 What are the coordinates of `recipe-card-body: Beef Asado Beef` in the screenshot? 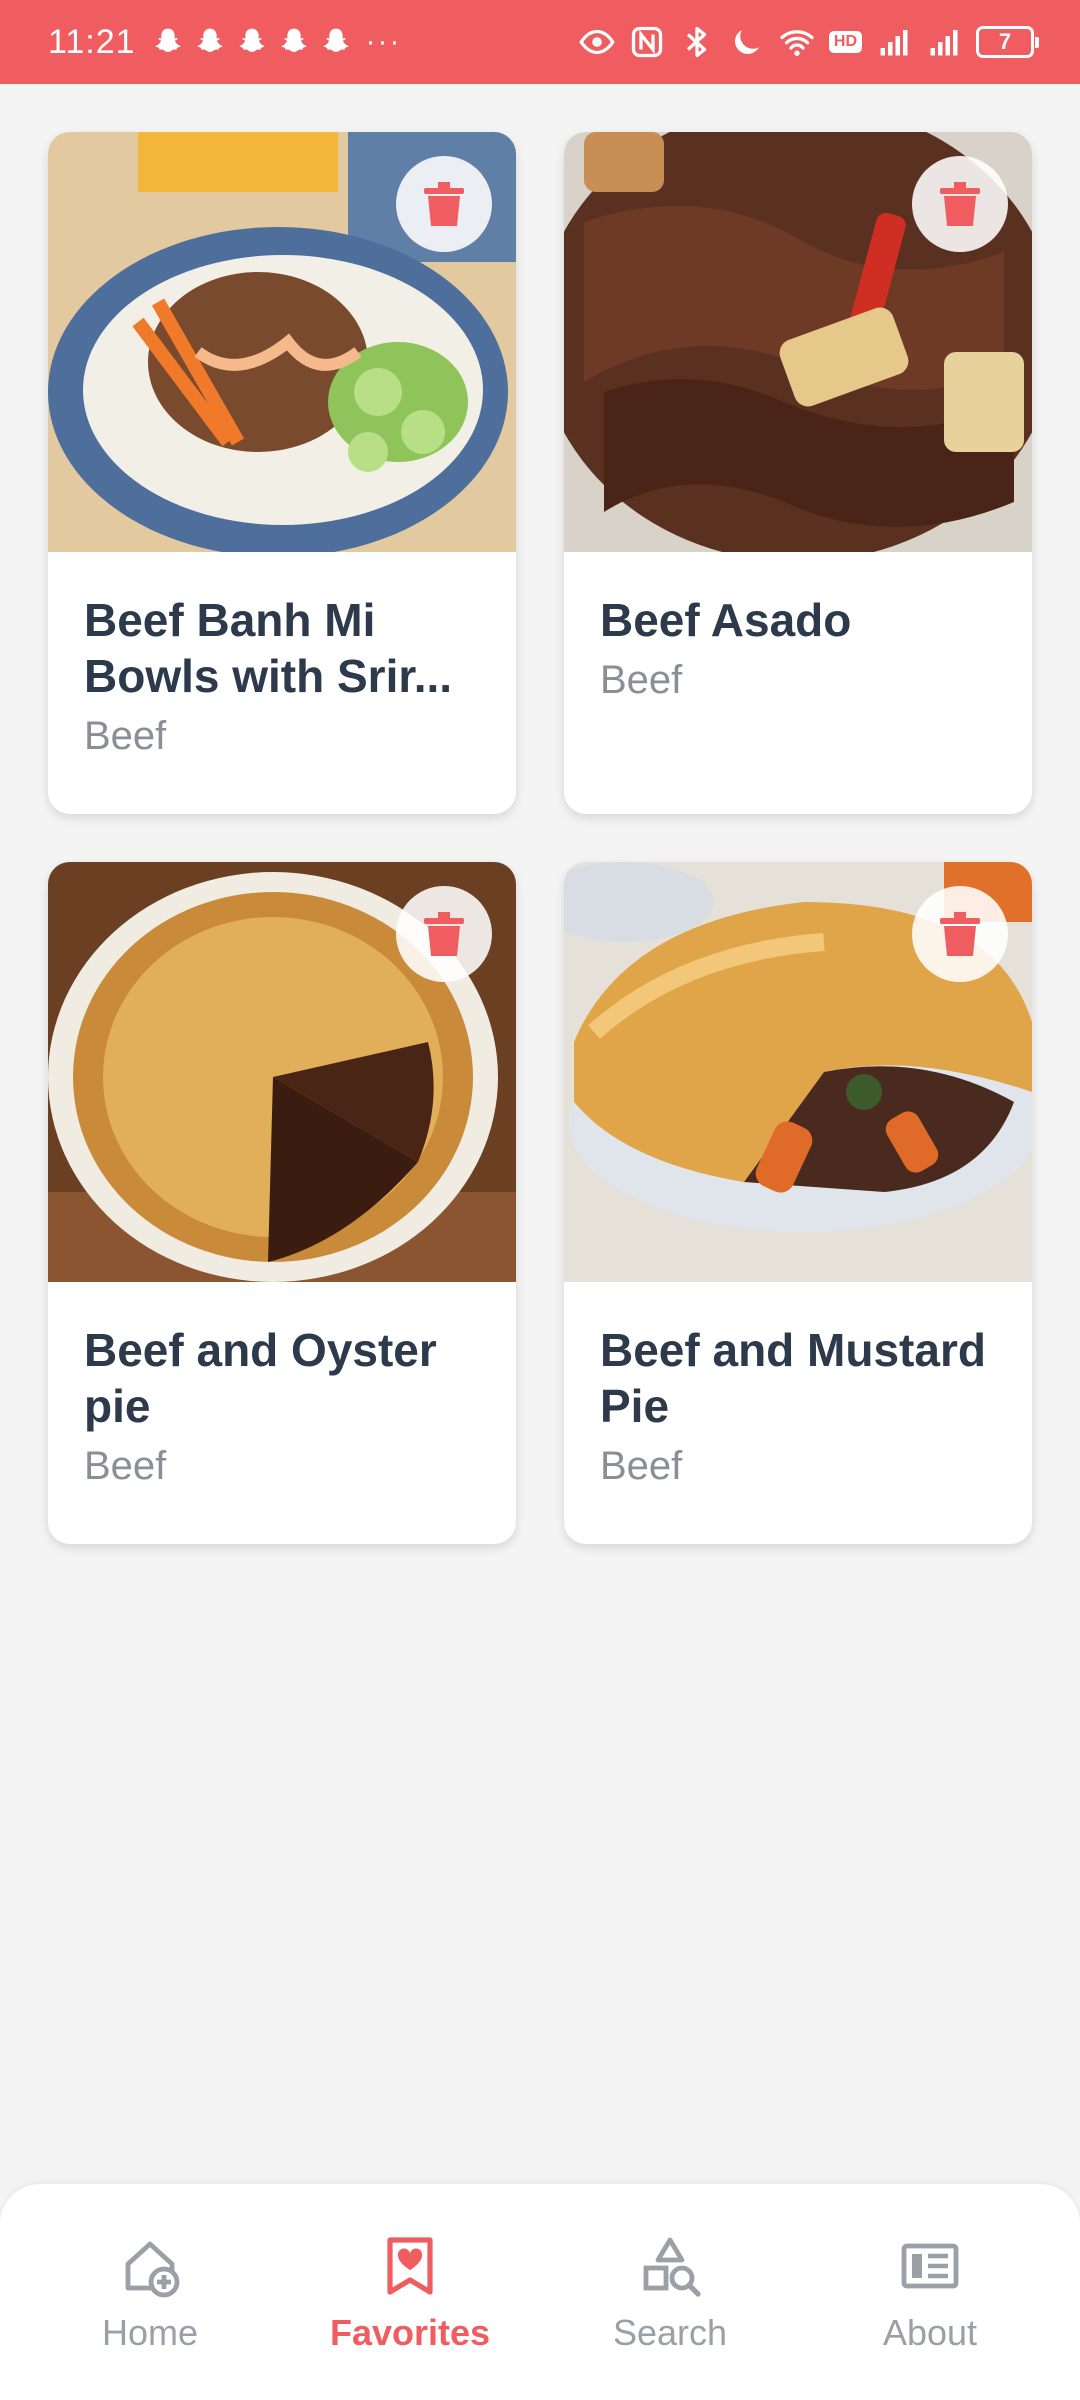 It's located at (798, 627).